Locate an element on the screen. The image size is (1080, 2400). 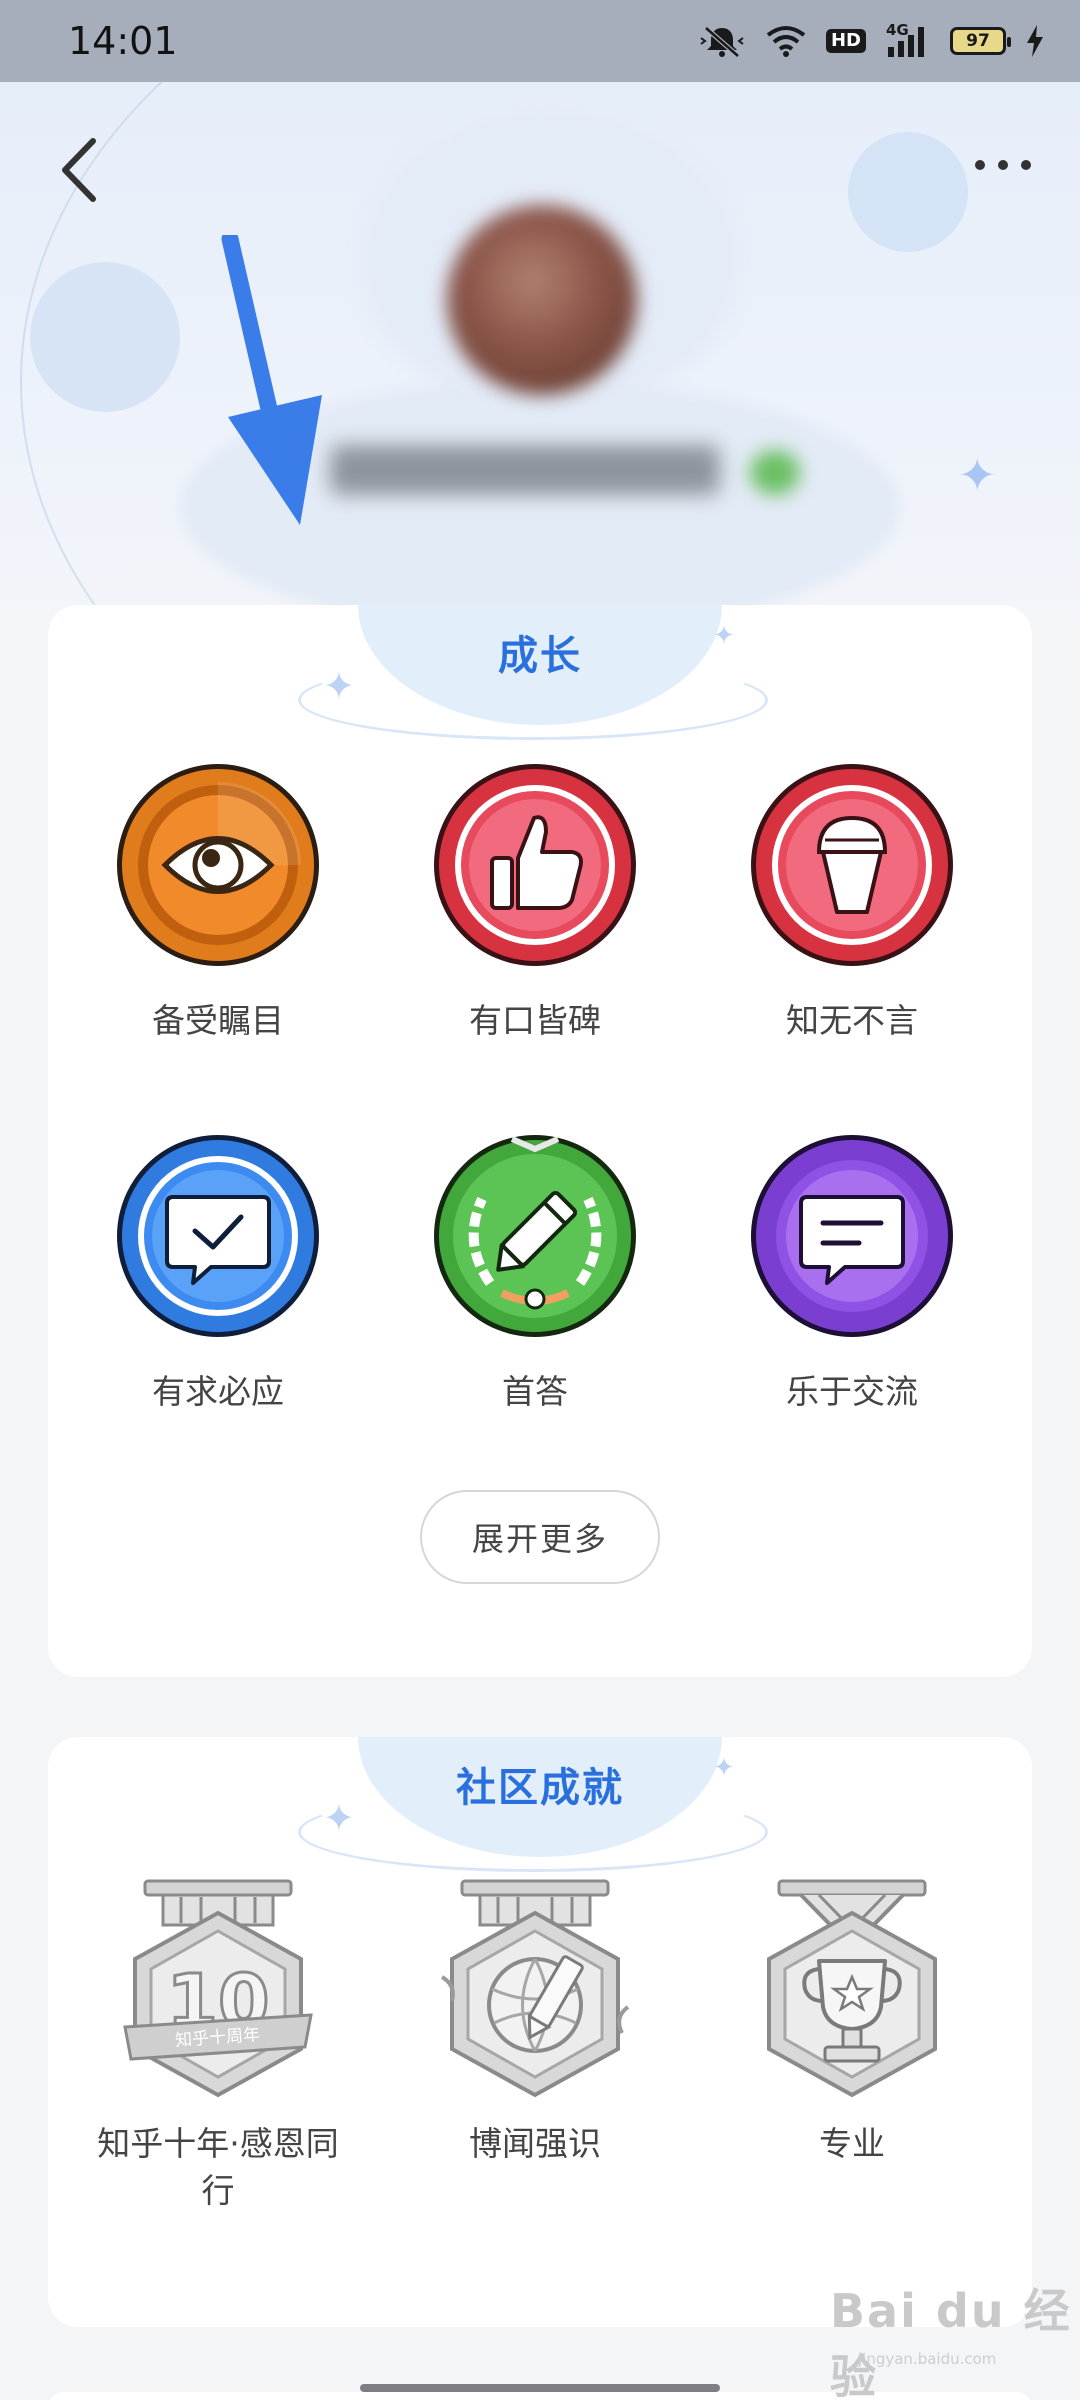
badge-item: 知无不言 is located at coordinates (852, 903).